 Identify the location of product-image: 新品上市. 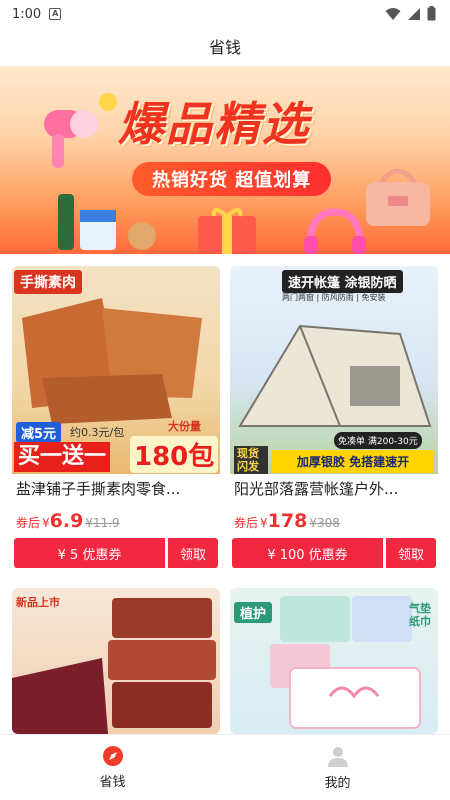
(116, 661).